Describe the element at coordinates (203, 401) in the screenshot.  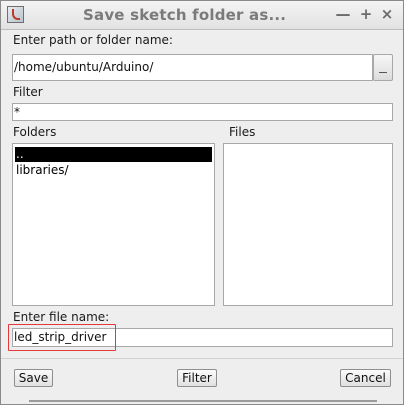
I see `window-bottom-edge` at that location.